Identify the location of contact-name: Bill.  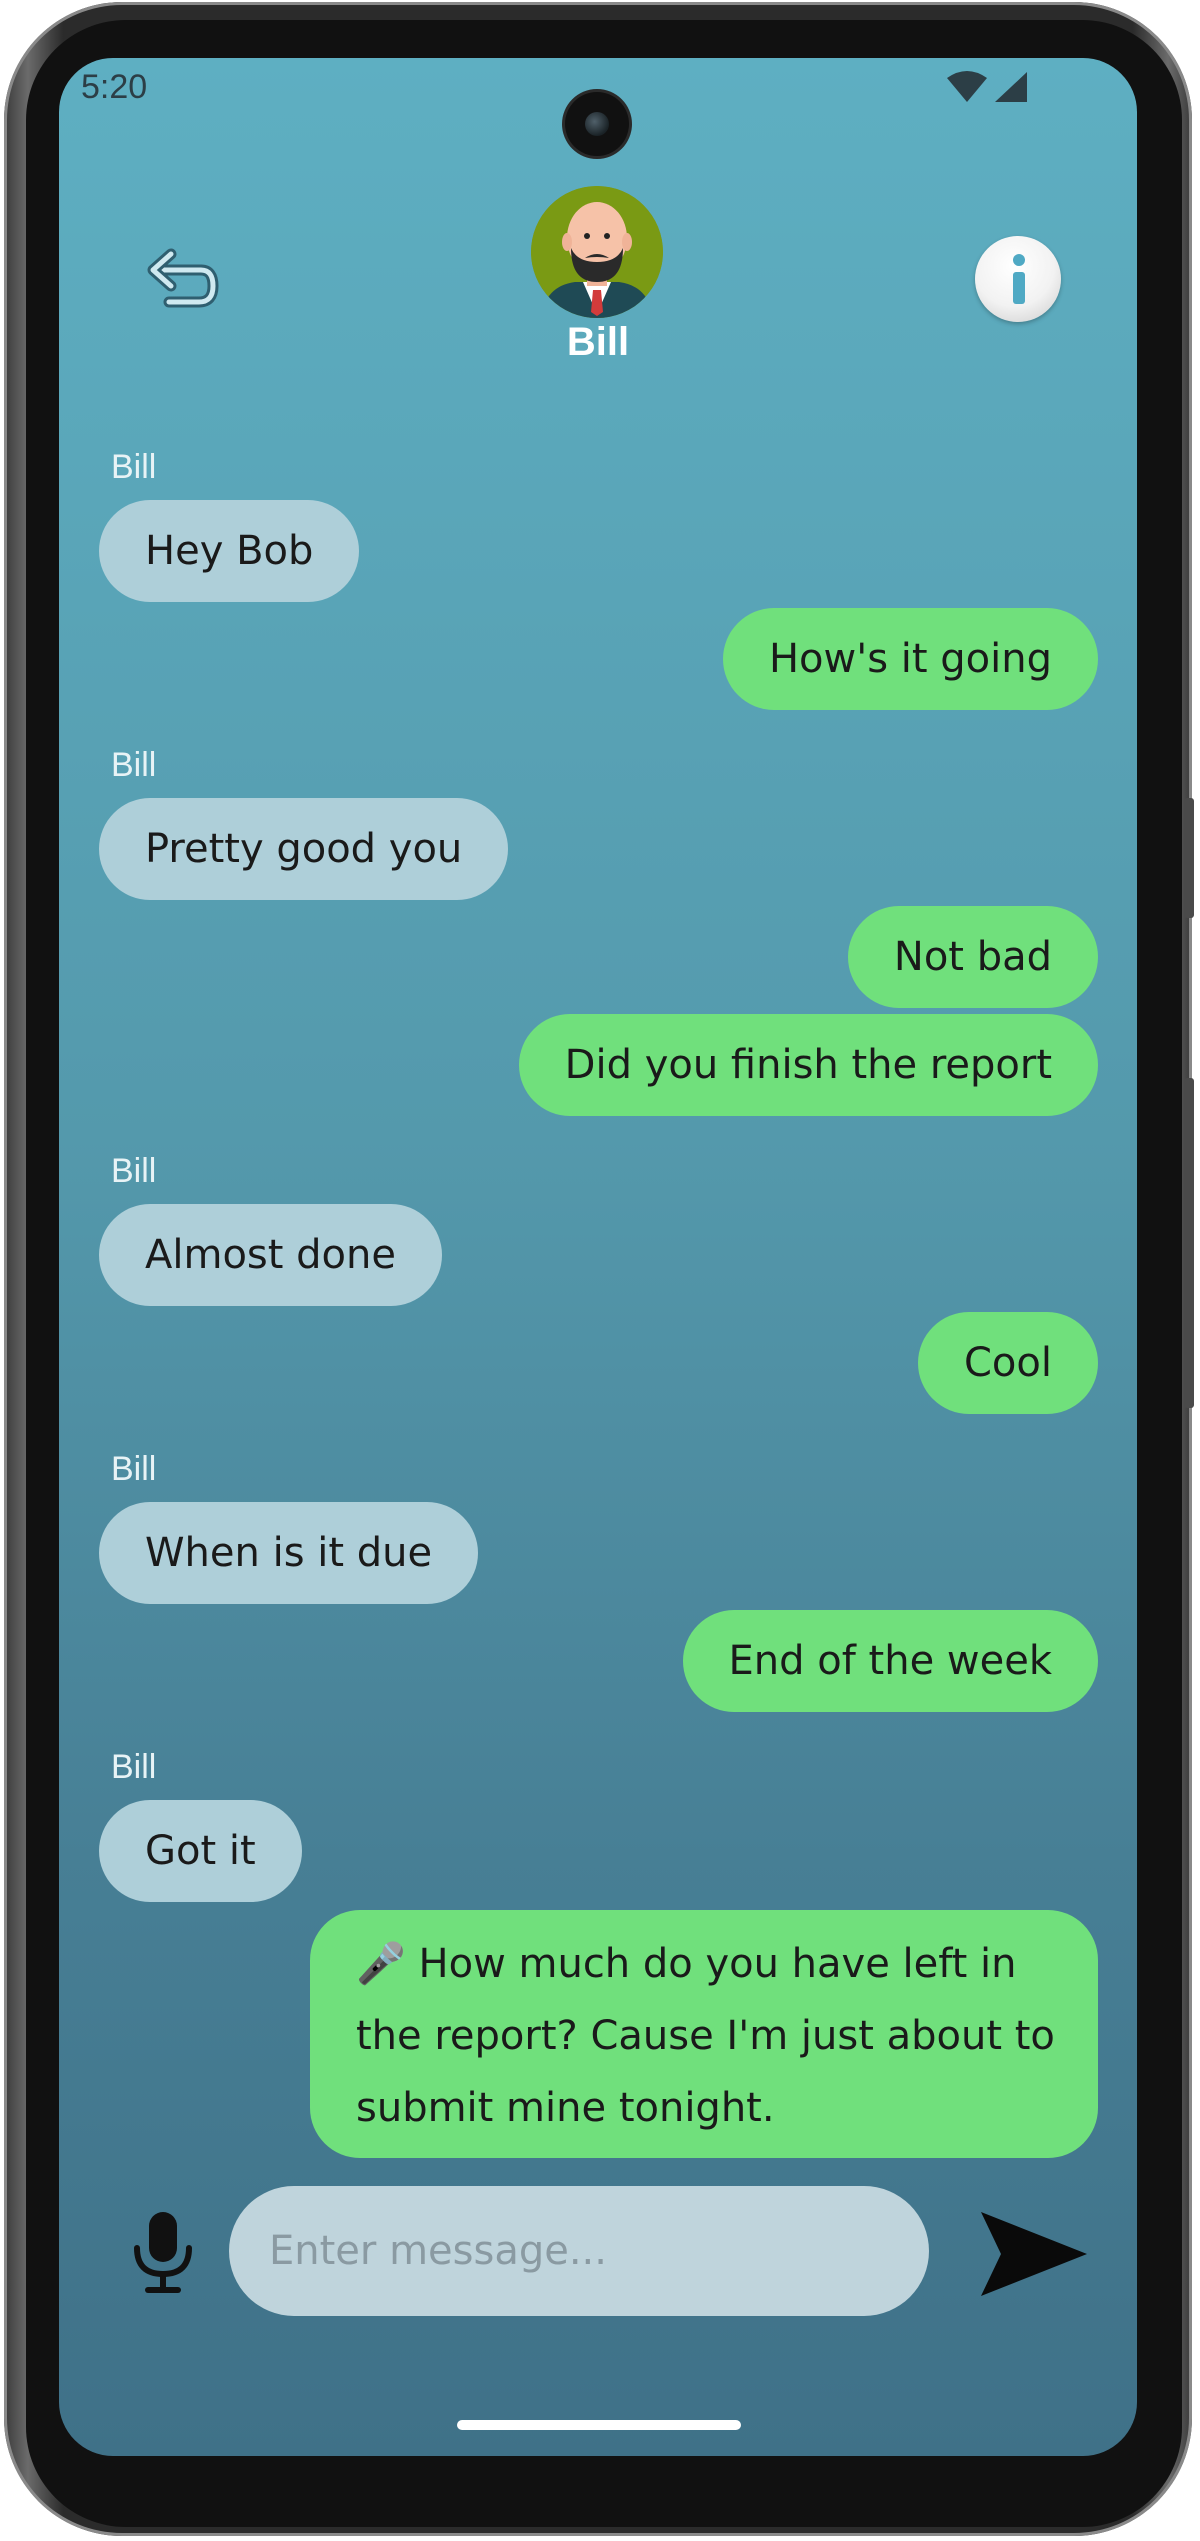
(598, 342).